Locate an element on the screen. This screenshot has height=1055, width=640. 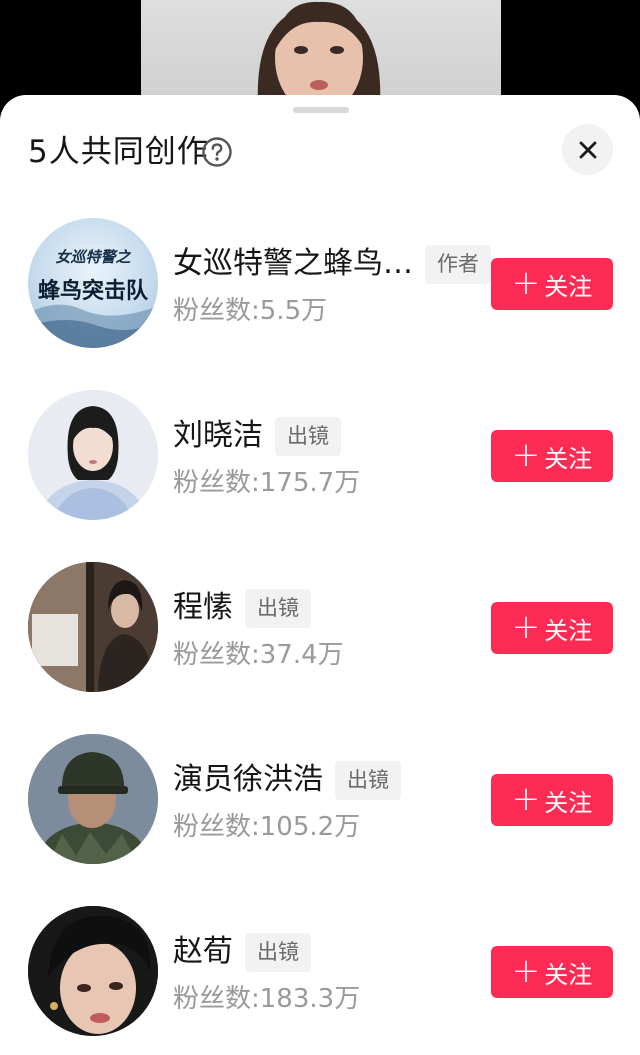
fan-count: 粉丝数:5.5万 is located at coordinates (250, 311).